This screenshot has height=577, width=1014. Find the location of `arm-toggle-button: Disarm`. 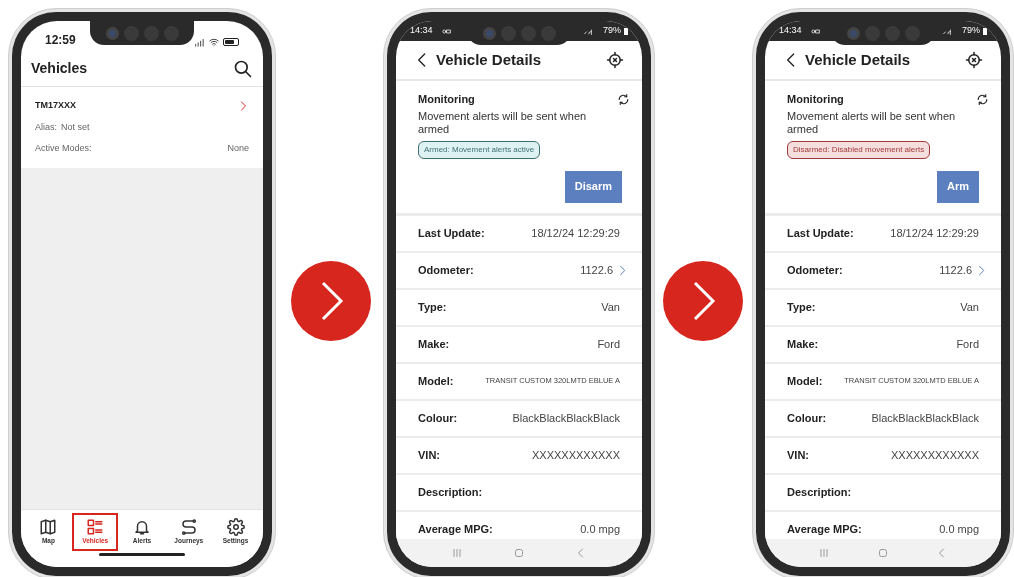

arm-toggle-button: Disarm is located at coordinates (593, 186).